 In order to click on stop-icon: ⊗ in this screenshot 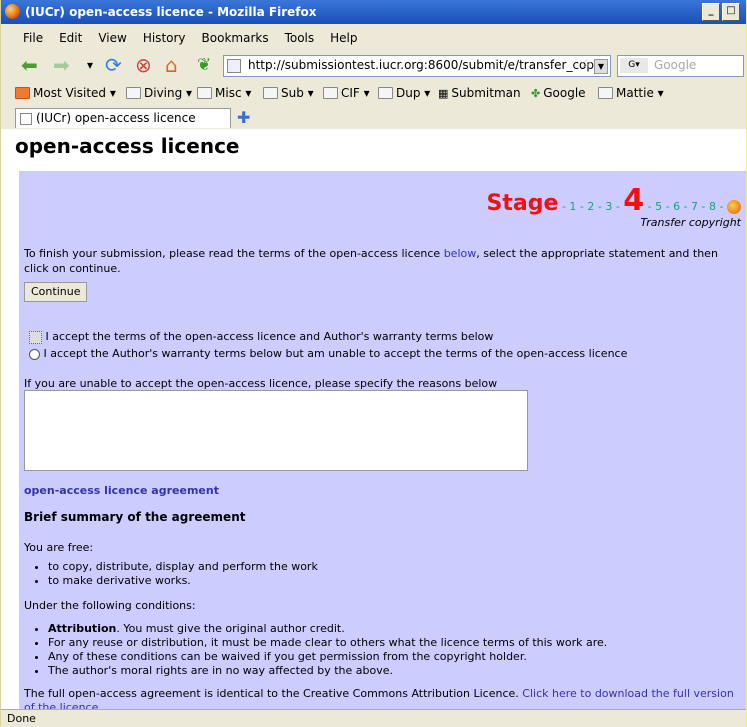, I will do `click(143, 65)`.